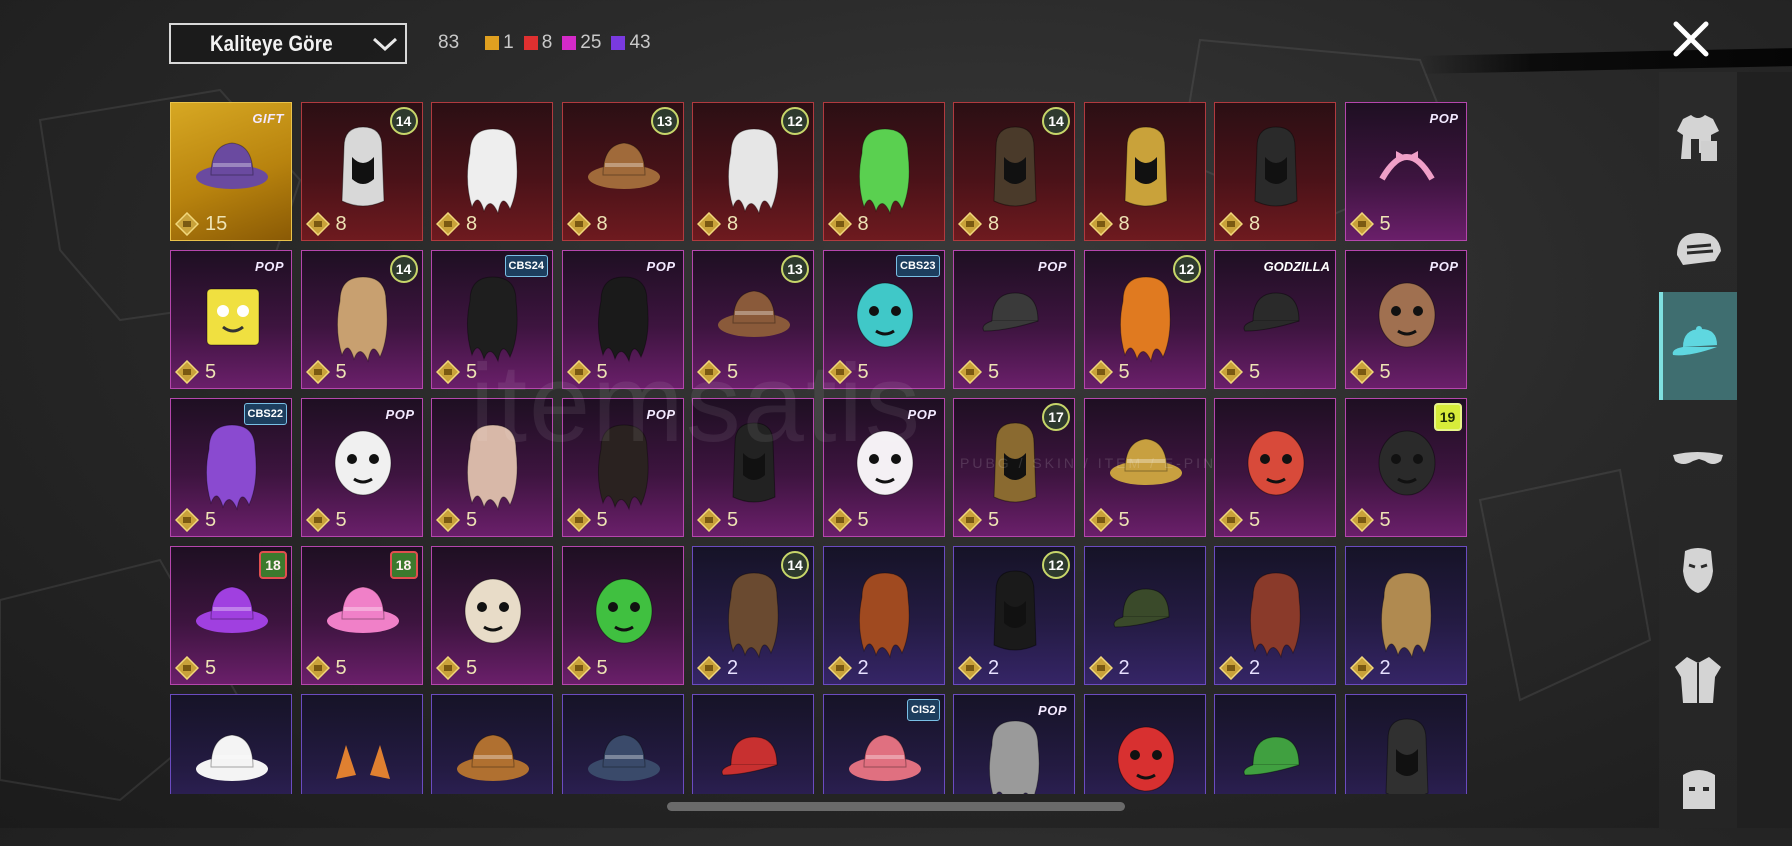  What do you see at coordinates (1405, 467) in the screenshot?
I see `inventory-item: 19 5` at bounding box center [1405, 467].